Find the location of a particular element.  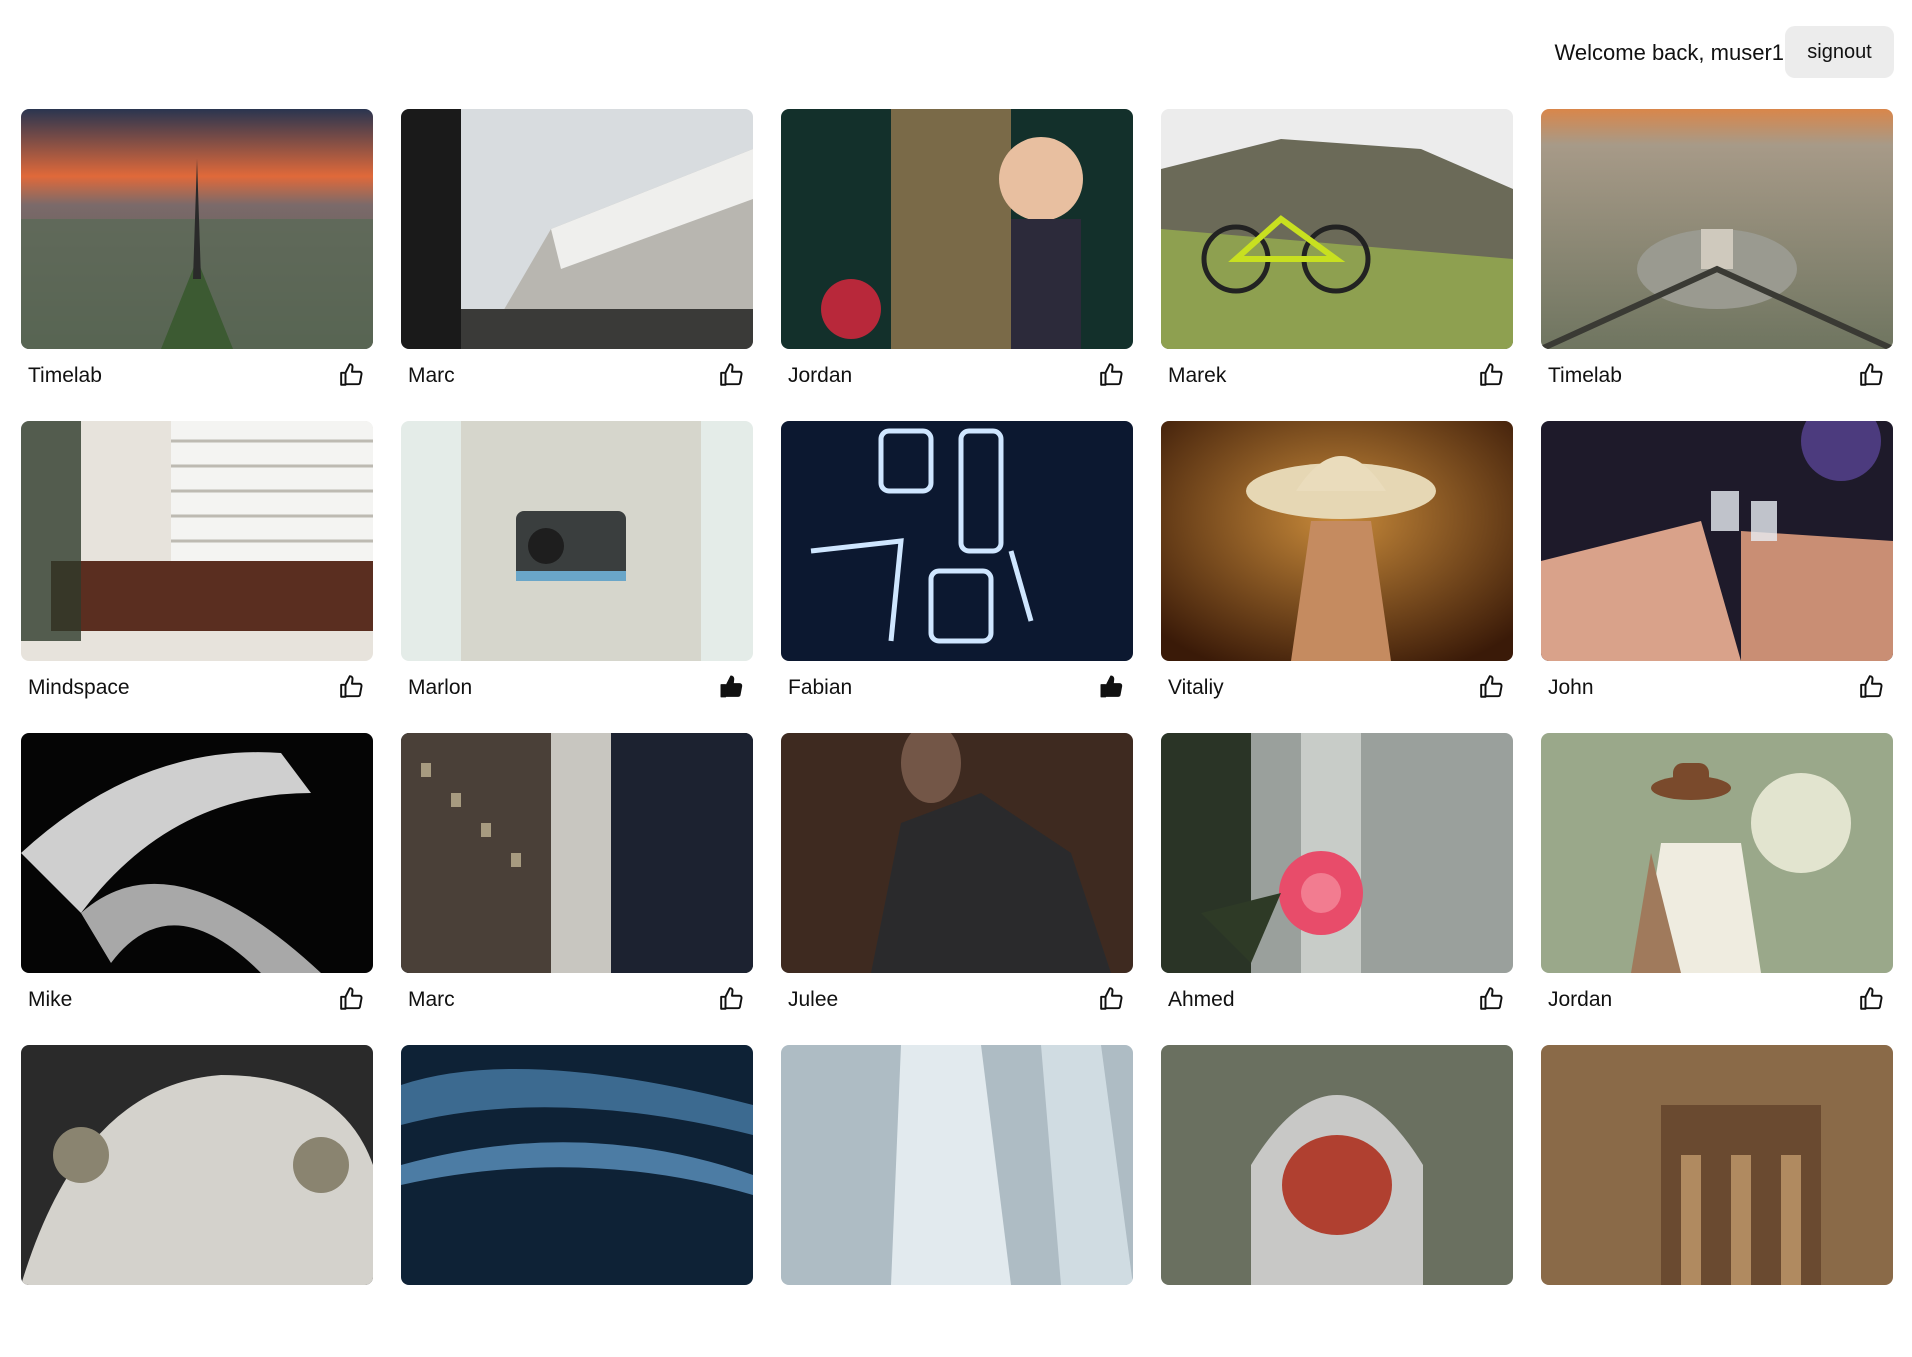

photo-caption: Mike is located at coordinates (197, 1000).